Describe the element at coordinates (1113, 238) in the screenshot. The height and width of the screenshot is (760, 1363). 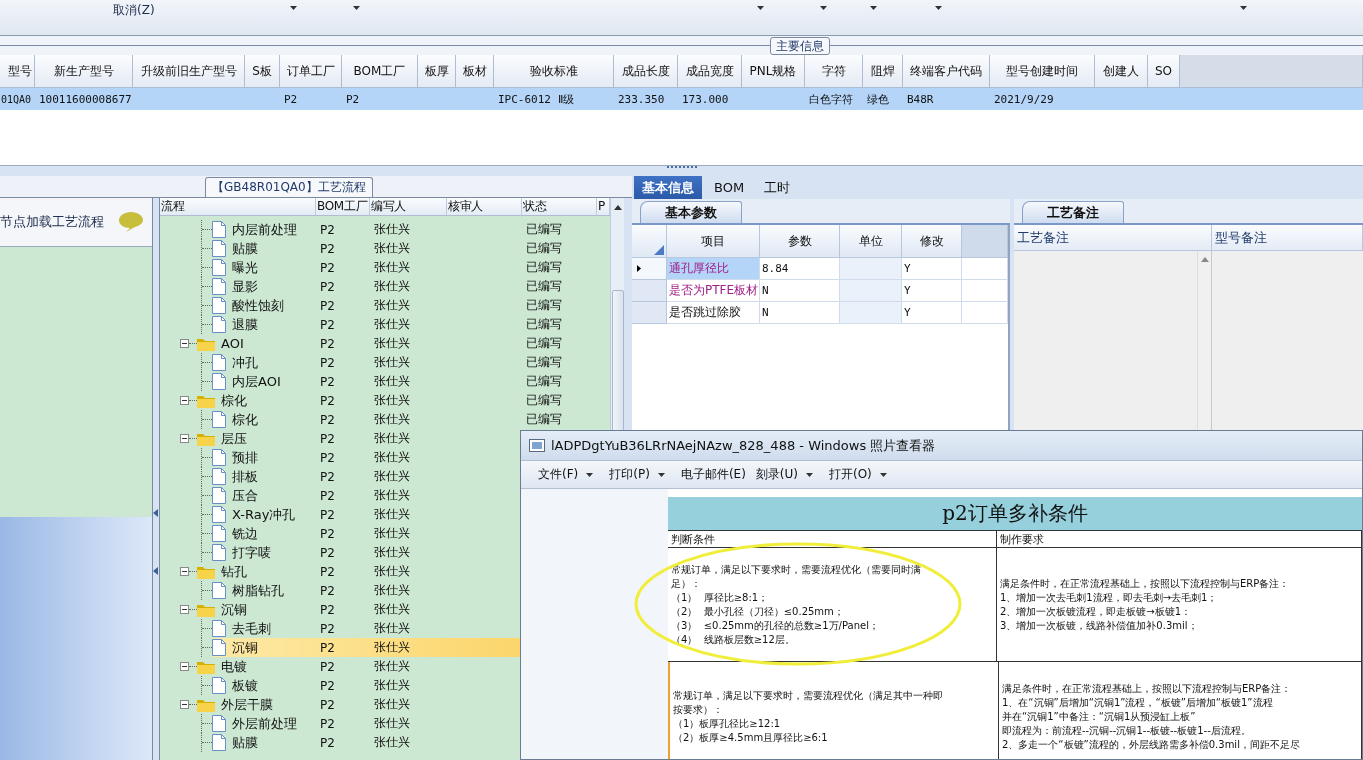
I see `column-header: 工艺备注` at that location.